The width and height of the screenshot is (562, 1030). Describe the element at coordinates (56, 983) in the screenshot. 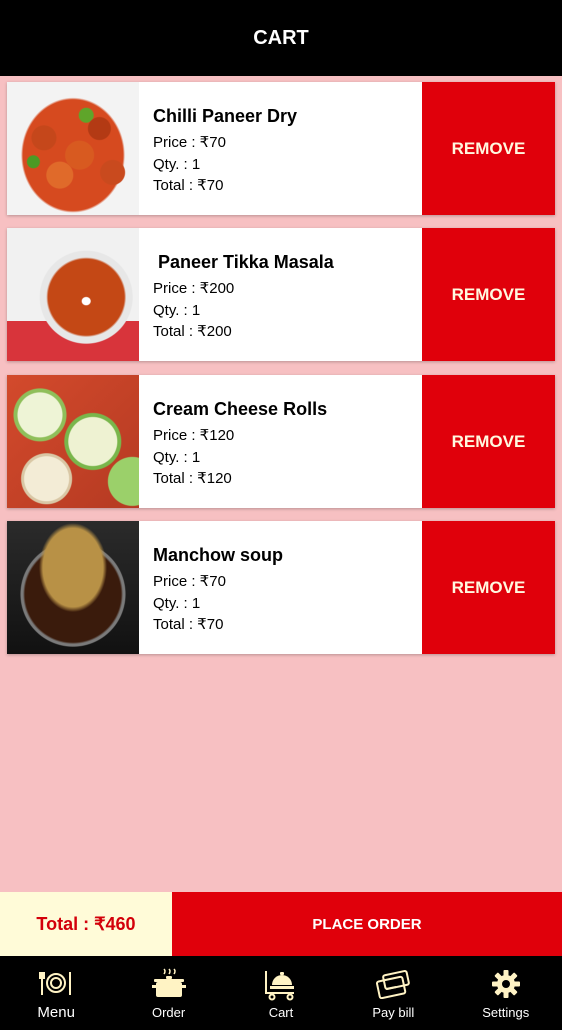

I see `plate-cutlery-icon` at that location.